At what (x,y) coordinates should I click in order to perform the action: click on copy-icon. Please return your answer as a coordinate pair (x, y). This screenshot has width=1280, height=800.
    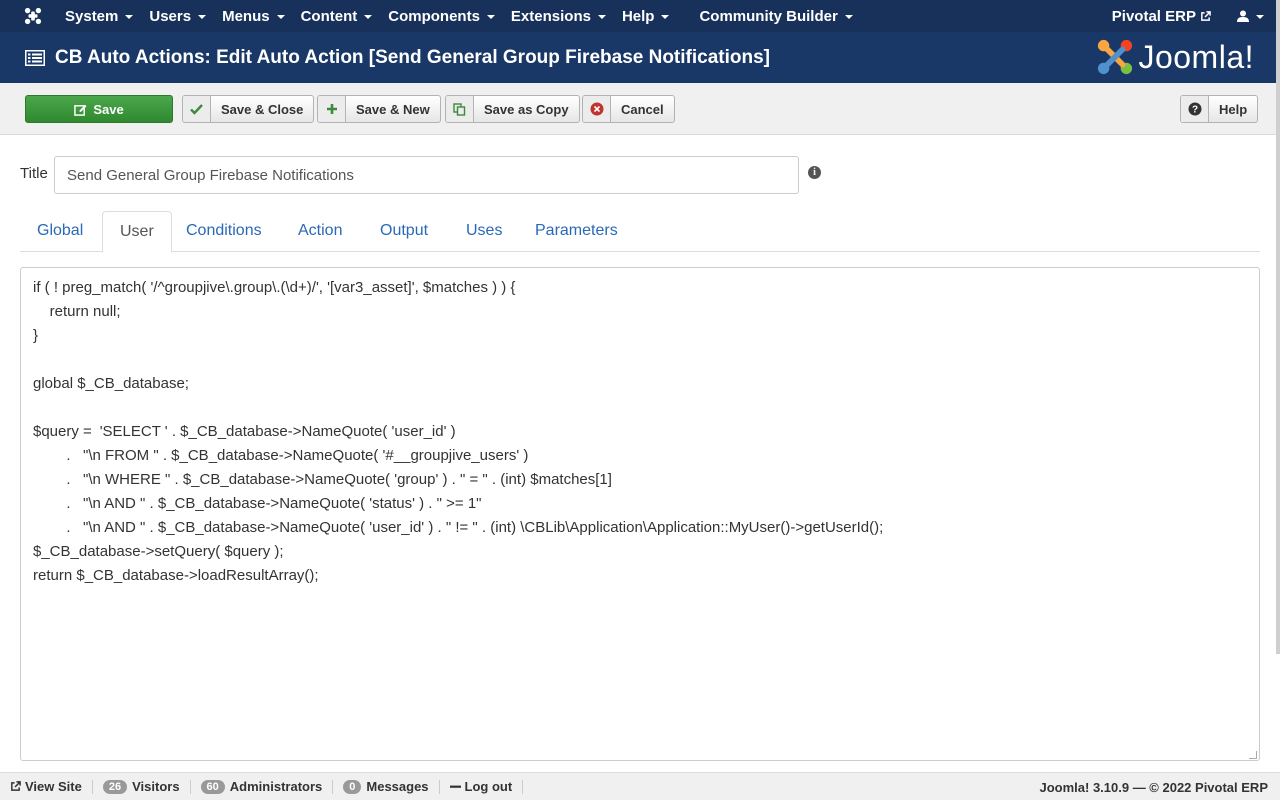
    Looking at the image, I should click on (460, 109).